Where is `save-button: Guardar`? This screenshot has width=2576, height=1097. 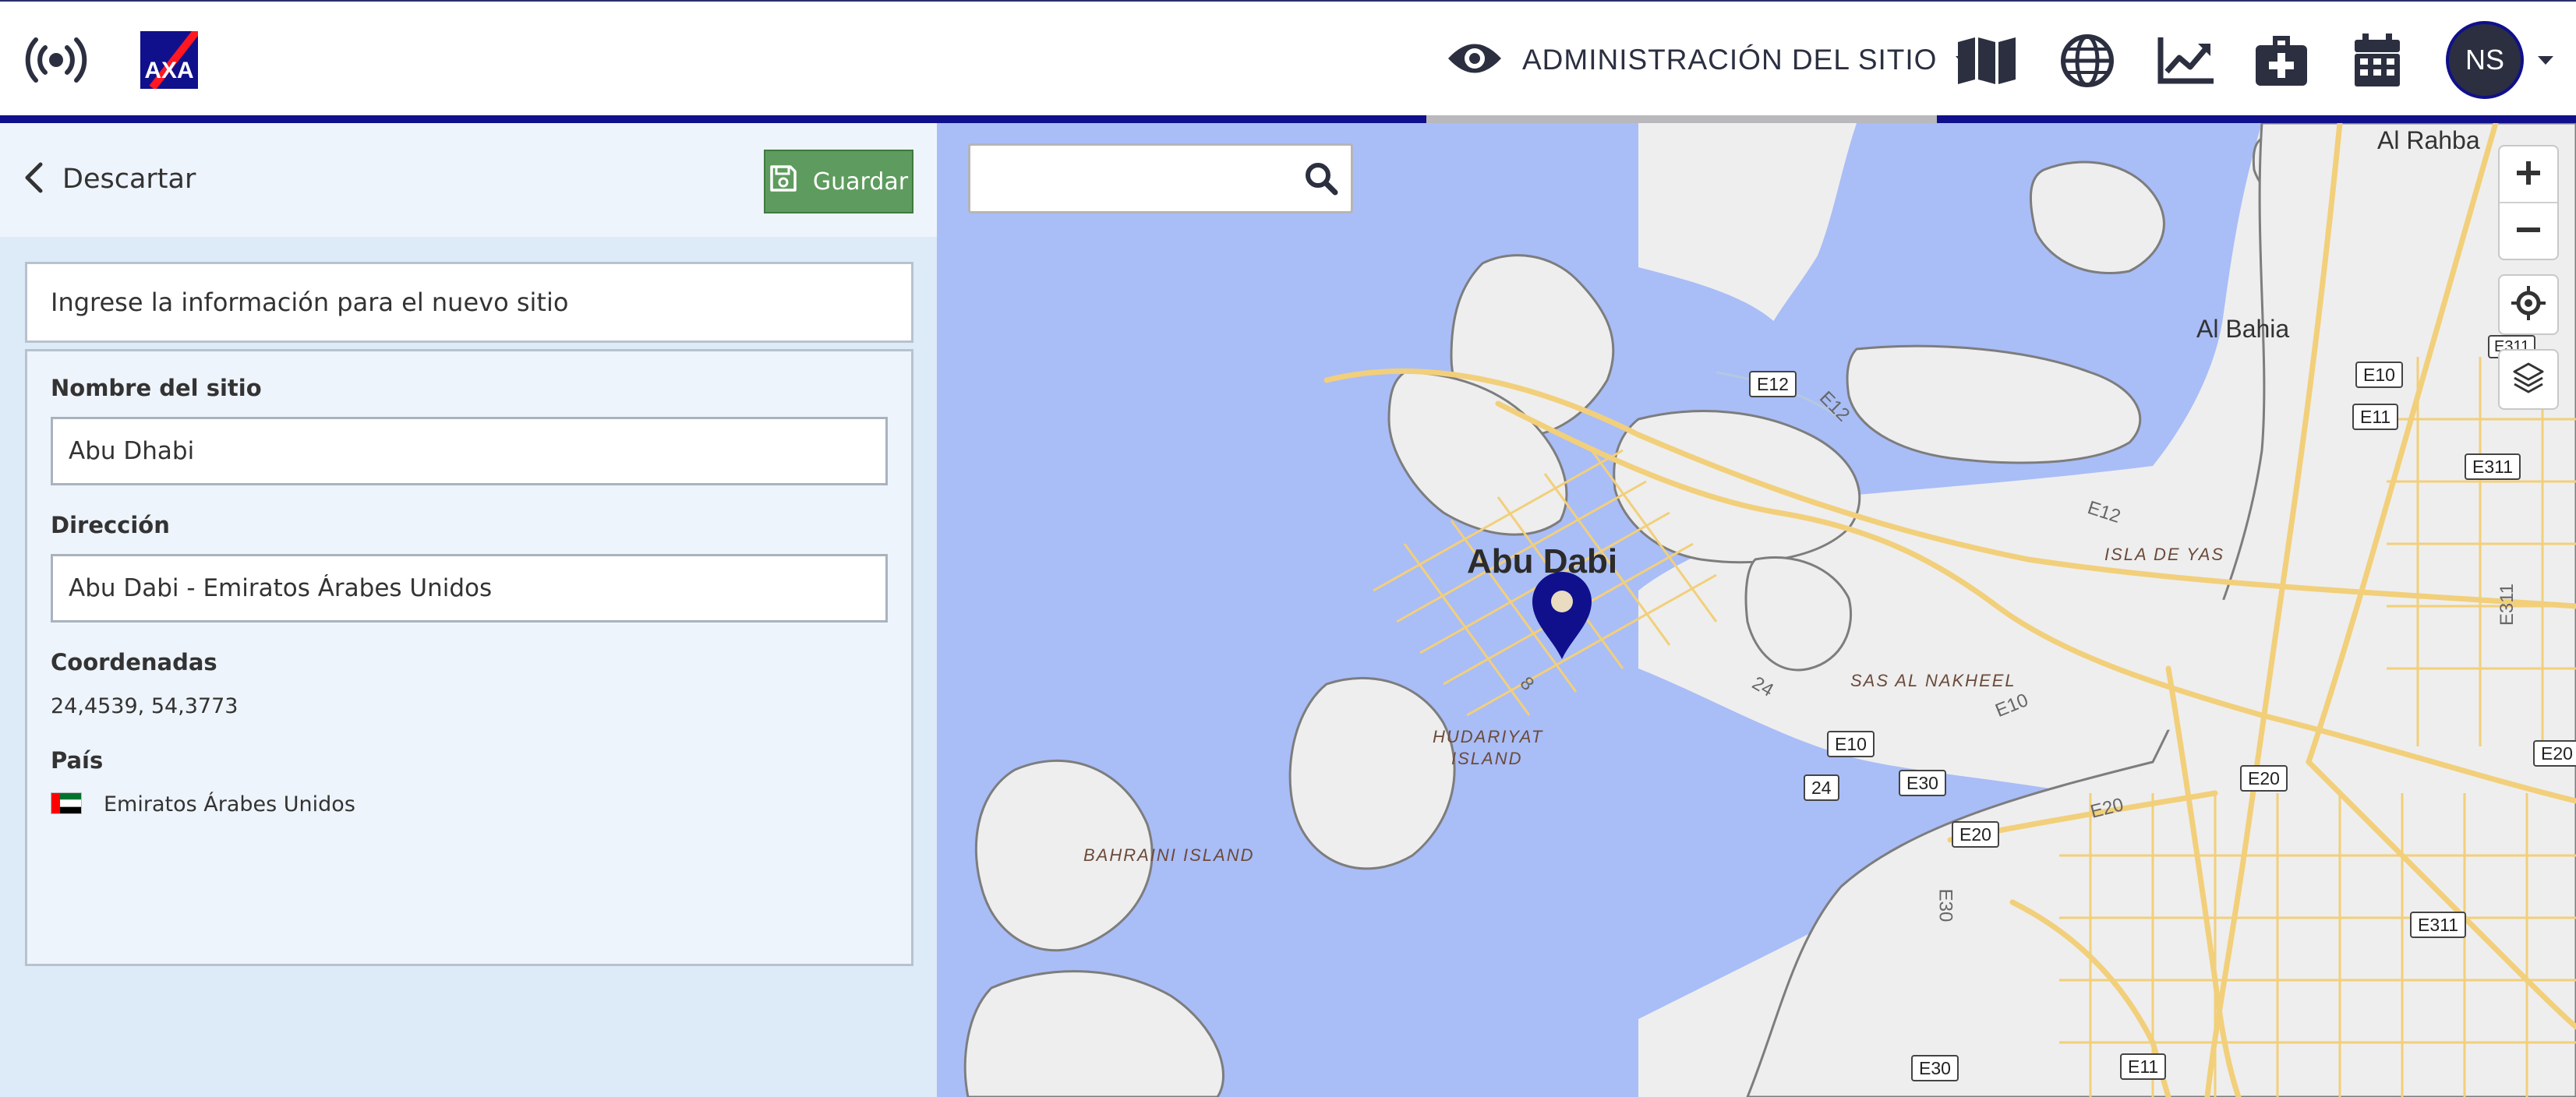 save-button: Guardar is located at coordinates (838, 181).